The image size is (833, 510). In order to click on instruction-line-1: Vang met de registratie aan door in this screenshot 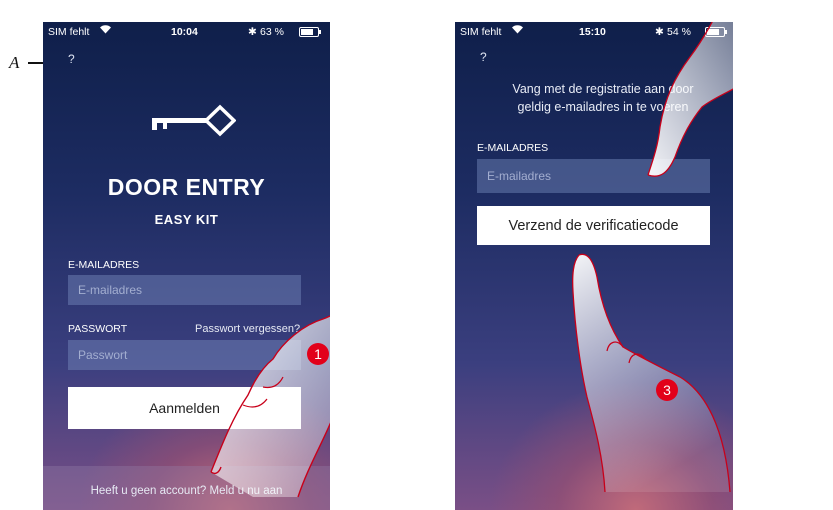, I will do `click(603, 89)`.